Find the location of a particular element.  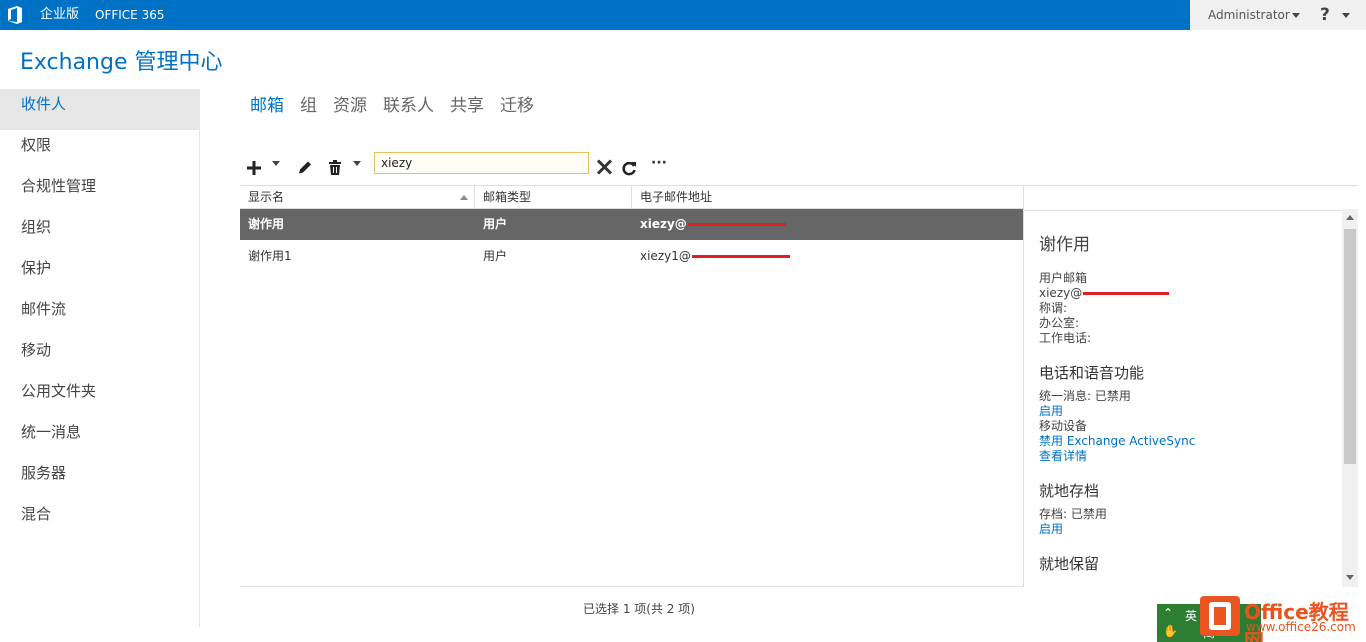

nav-item-mobile: 移动 is located at coordinates (99, 355).